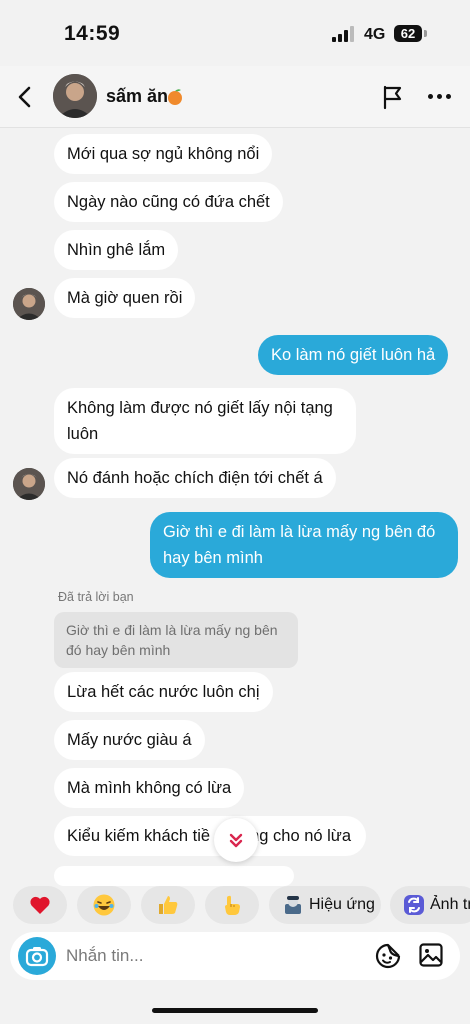 The height and width of the screenshot is (1024, 470). I want to click on flag-icon, so click(392, 97).